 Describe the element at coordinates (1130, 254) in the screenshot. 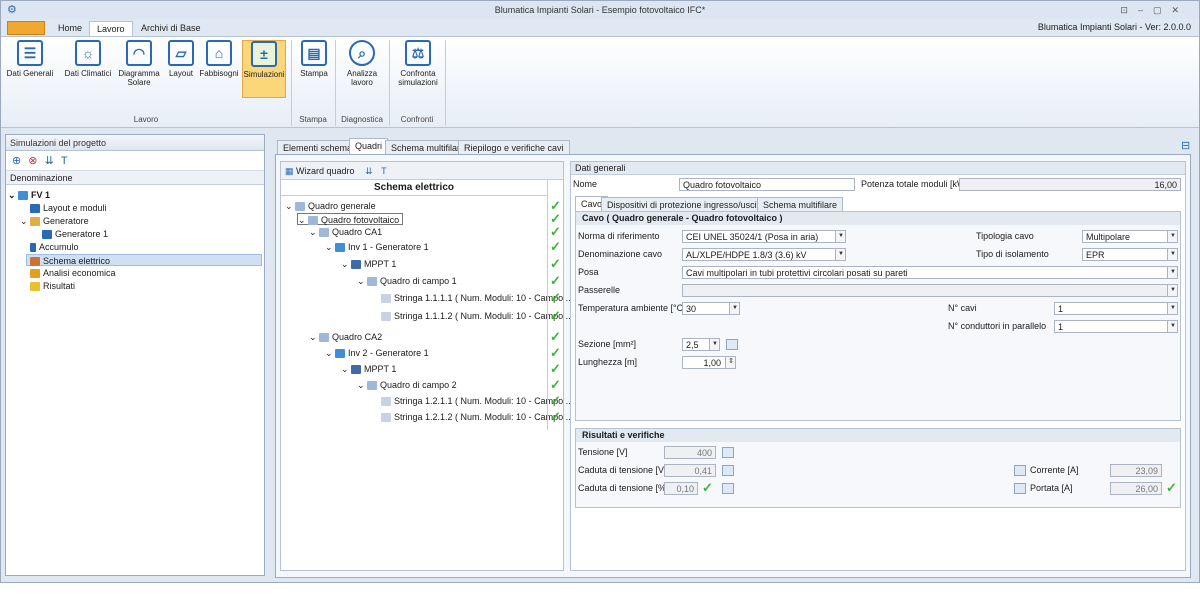

I see `isolamento-select: EPR ▼` at that location.